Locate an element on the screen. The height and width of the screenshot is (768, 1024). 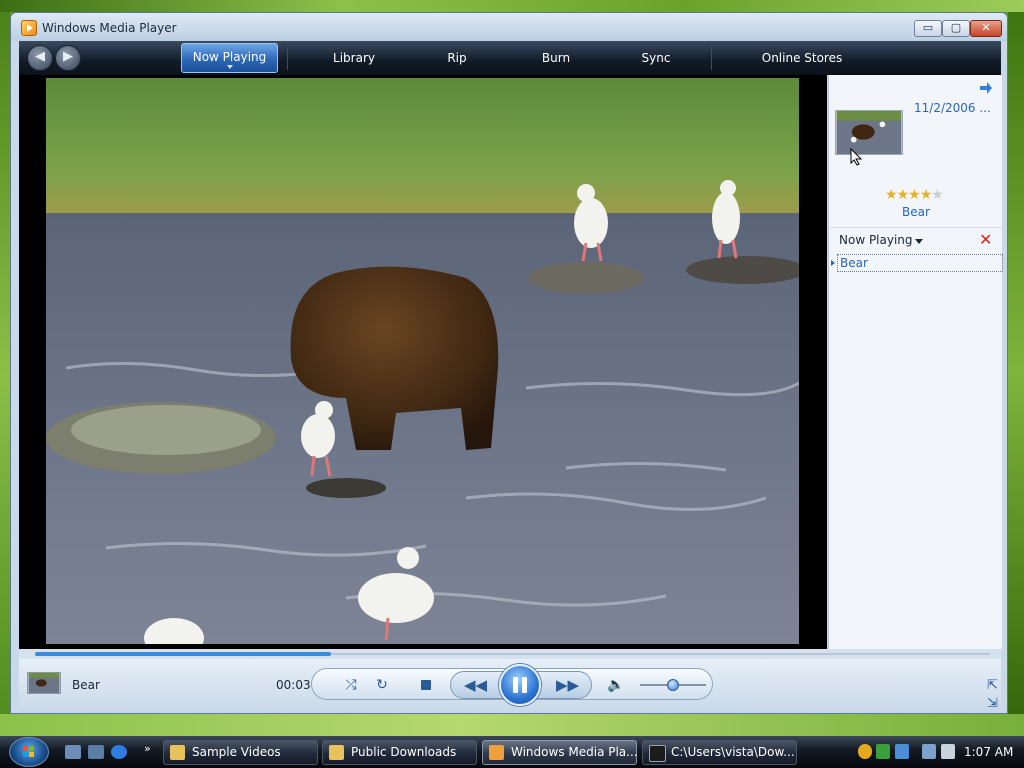
go-to-info-arrow-icon is located at coordinates (986, 88).